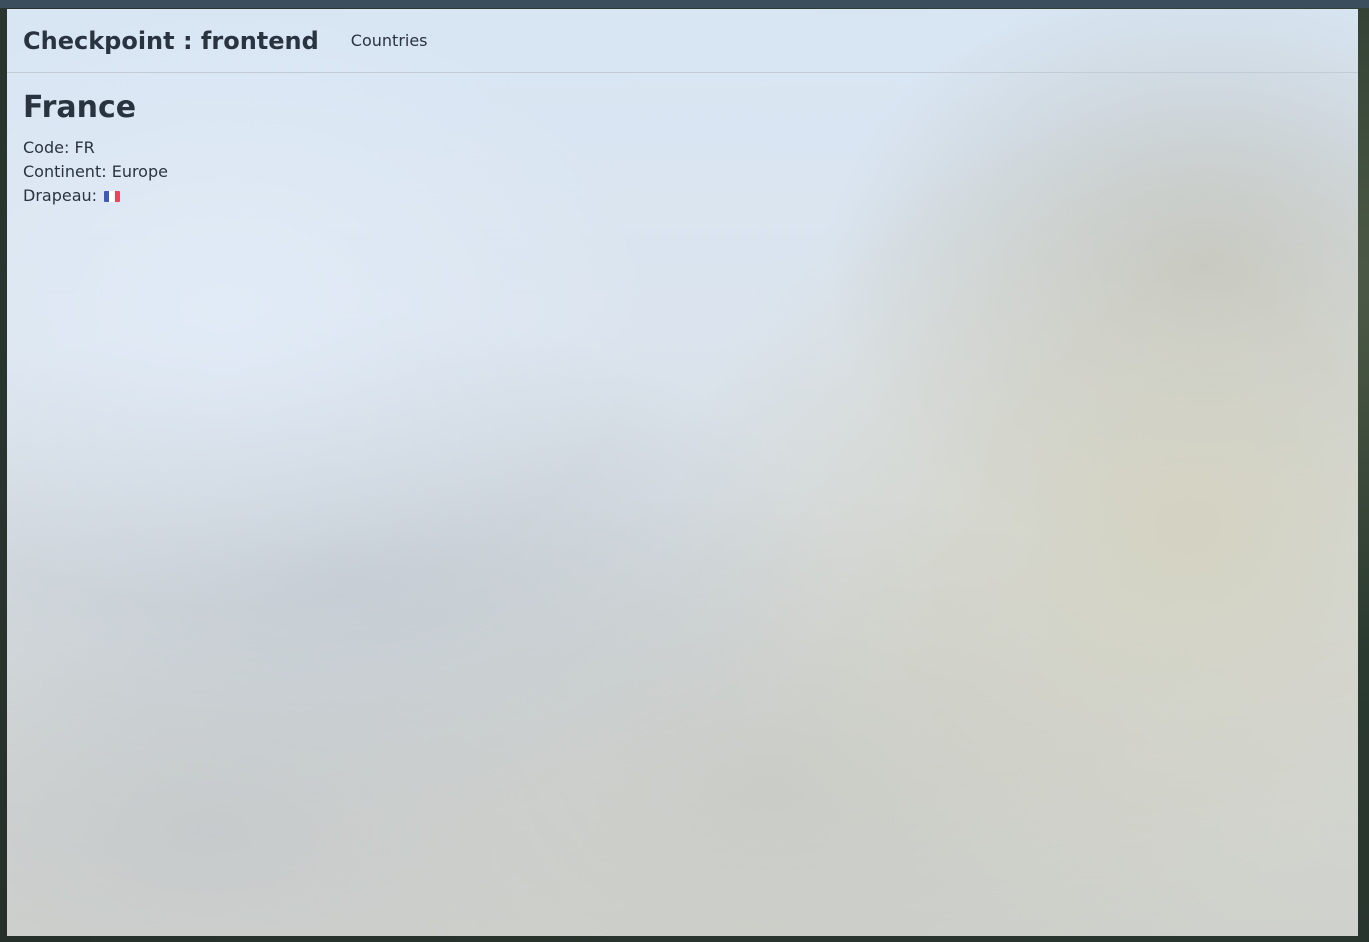 This screenshot has width=1369, height=942. I want to click on flag-france-icon, so click(112, 196).